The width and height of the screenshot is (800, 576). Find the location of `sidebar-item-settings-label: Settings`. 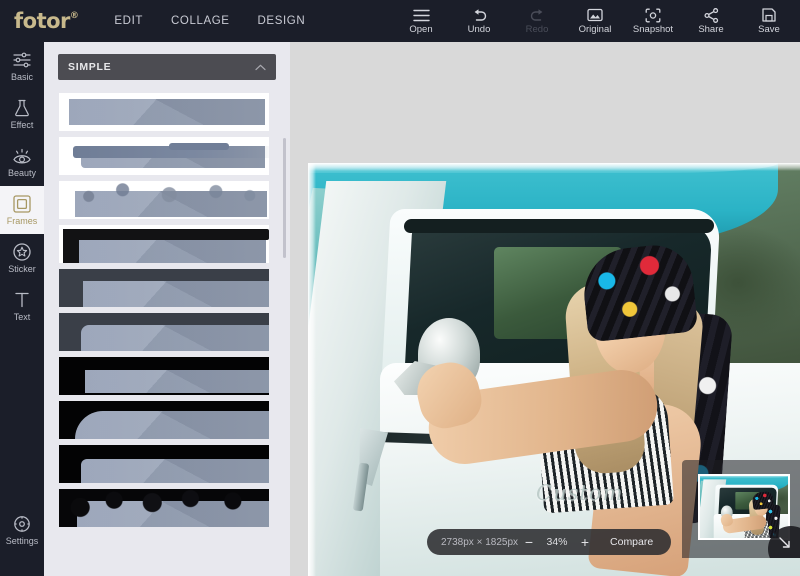

sidebar-item-settings-label: Settings is located at coordinates (22, 540).